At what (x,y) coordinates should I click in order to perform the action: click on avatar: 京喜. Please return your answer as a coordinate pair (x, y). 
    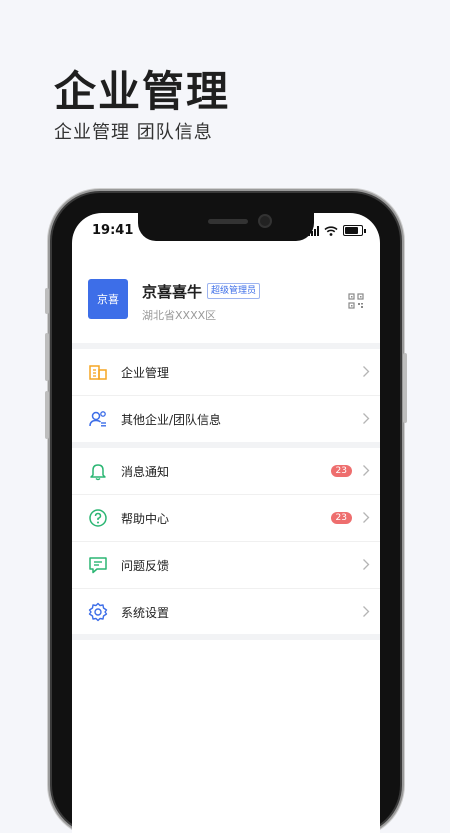
    Looking at the image, I should click on (108, 299).